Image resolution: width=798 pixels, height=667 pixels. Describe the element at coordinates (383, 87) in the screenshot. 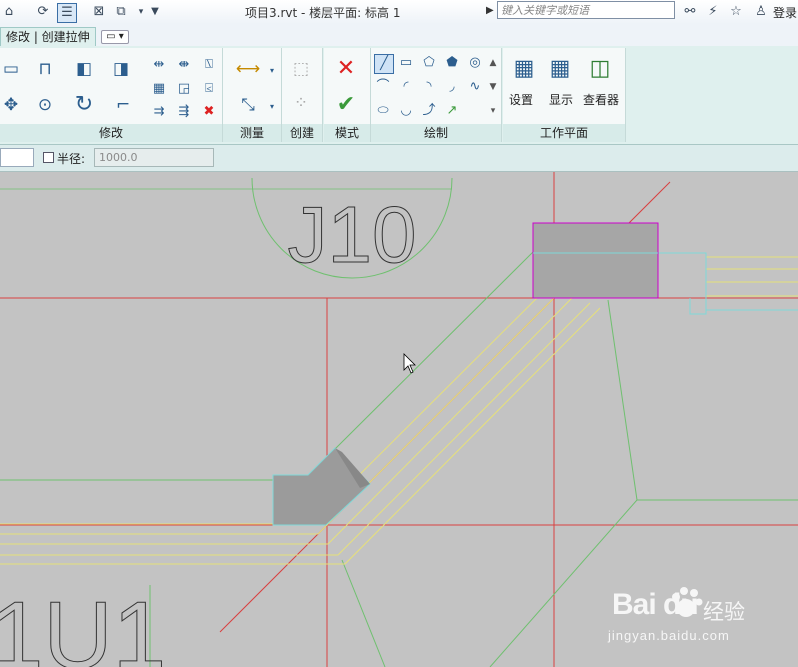

I see `start-end-arc-icon: ⌒` at that location.